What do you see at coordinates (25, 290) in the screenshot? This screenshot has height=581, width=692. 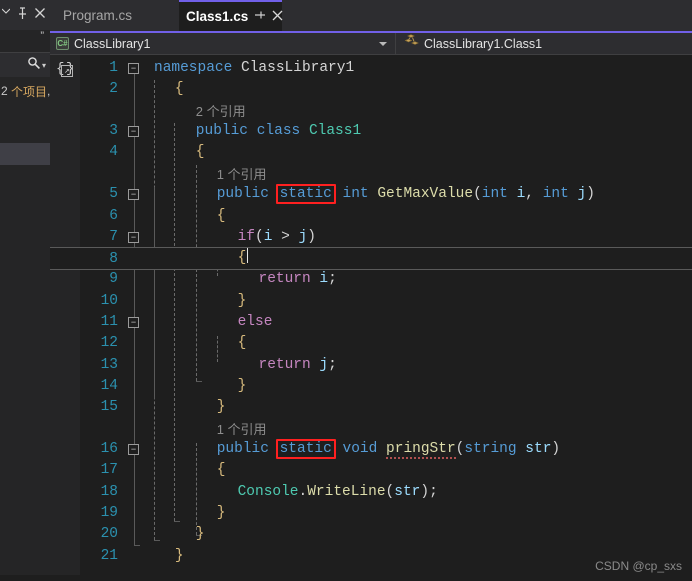 I see `left-dock-panel: ” ▾ 2 个项目 ,` at bounding box center [25, 290].